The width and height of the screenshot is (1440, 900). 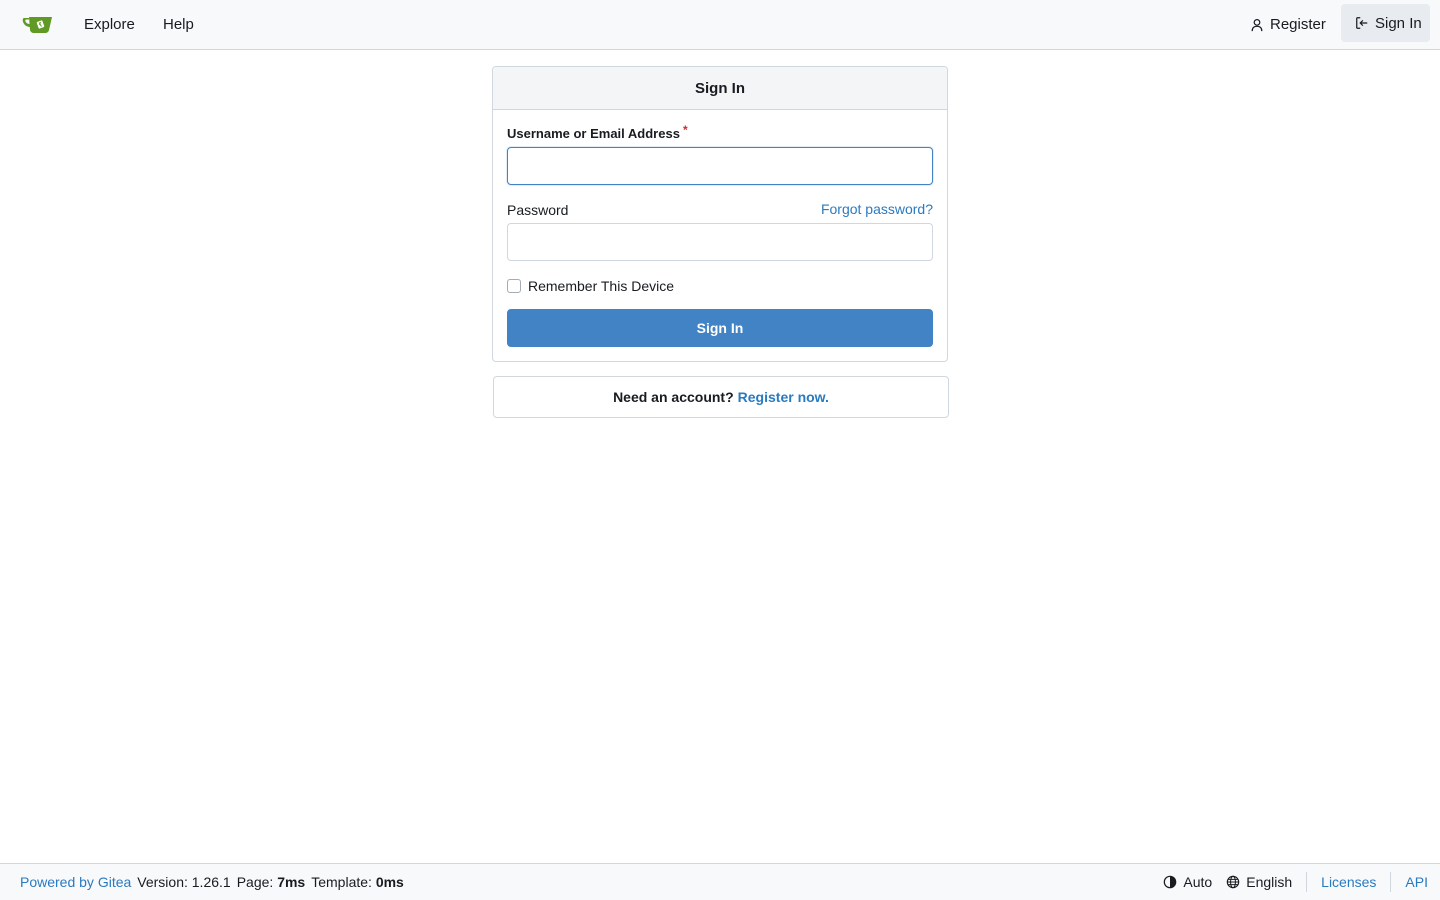 I want to click on remember-device-label: Remember This Device, so click(x=601, y=286).